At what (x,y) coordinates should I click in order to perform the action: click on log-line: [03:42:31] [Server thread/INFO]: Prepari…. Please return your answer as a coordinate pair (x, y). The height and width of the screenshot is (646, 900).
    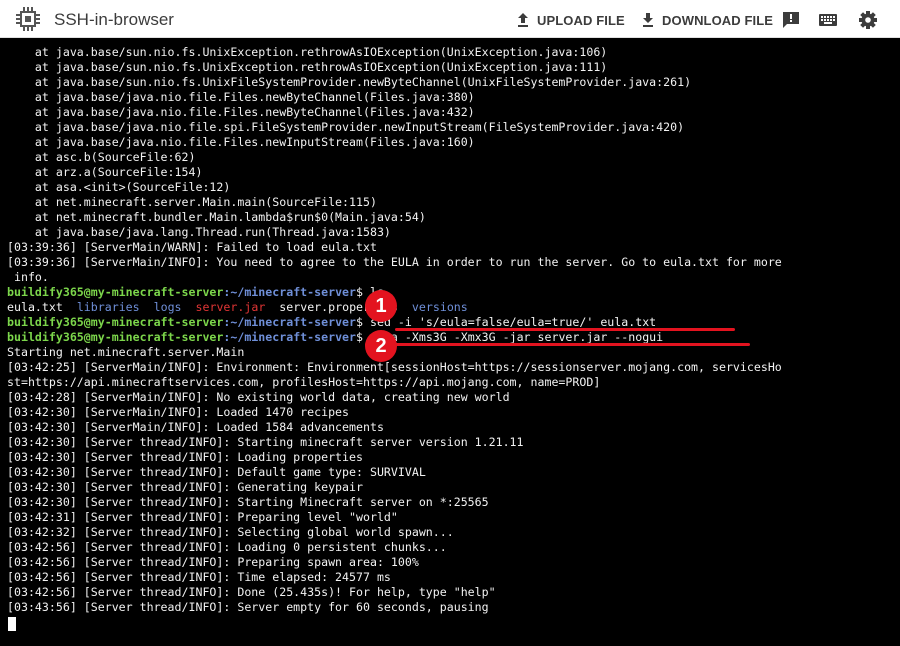
    Looking at the image, I should click on (202, 517).